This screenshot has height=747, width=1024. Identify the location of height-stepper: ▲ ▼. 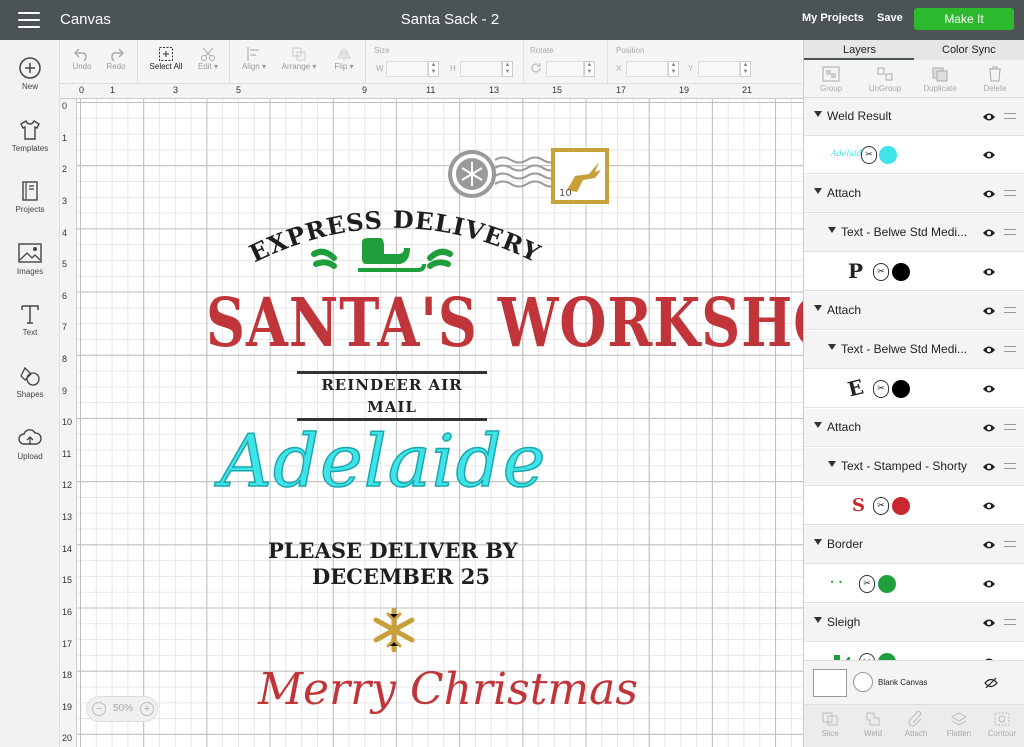
(507, 69).